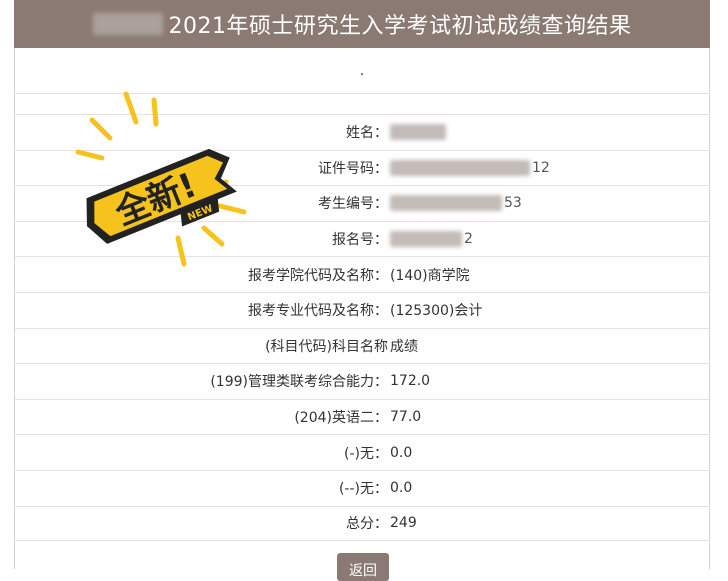 The height and width of the screenshot is (581, 728). I want to click on field-label: 证件号码：, so click(353, 168).